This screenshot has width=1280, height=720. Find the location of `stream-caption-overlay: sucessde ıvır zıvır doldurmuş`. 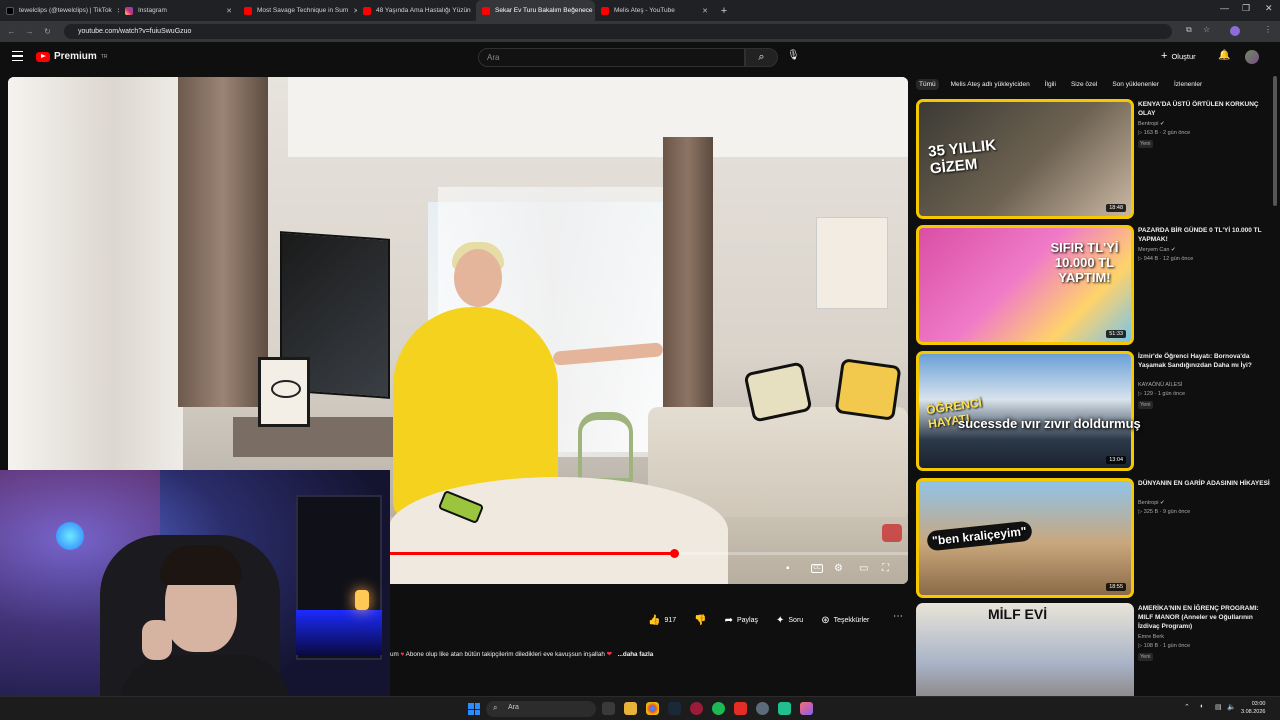

stream-caption-overlay: sucessde ıvır zıvır doldurmuş is located at coordinates (1049, 423).